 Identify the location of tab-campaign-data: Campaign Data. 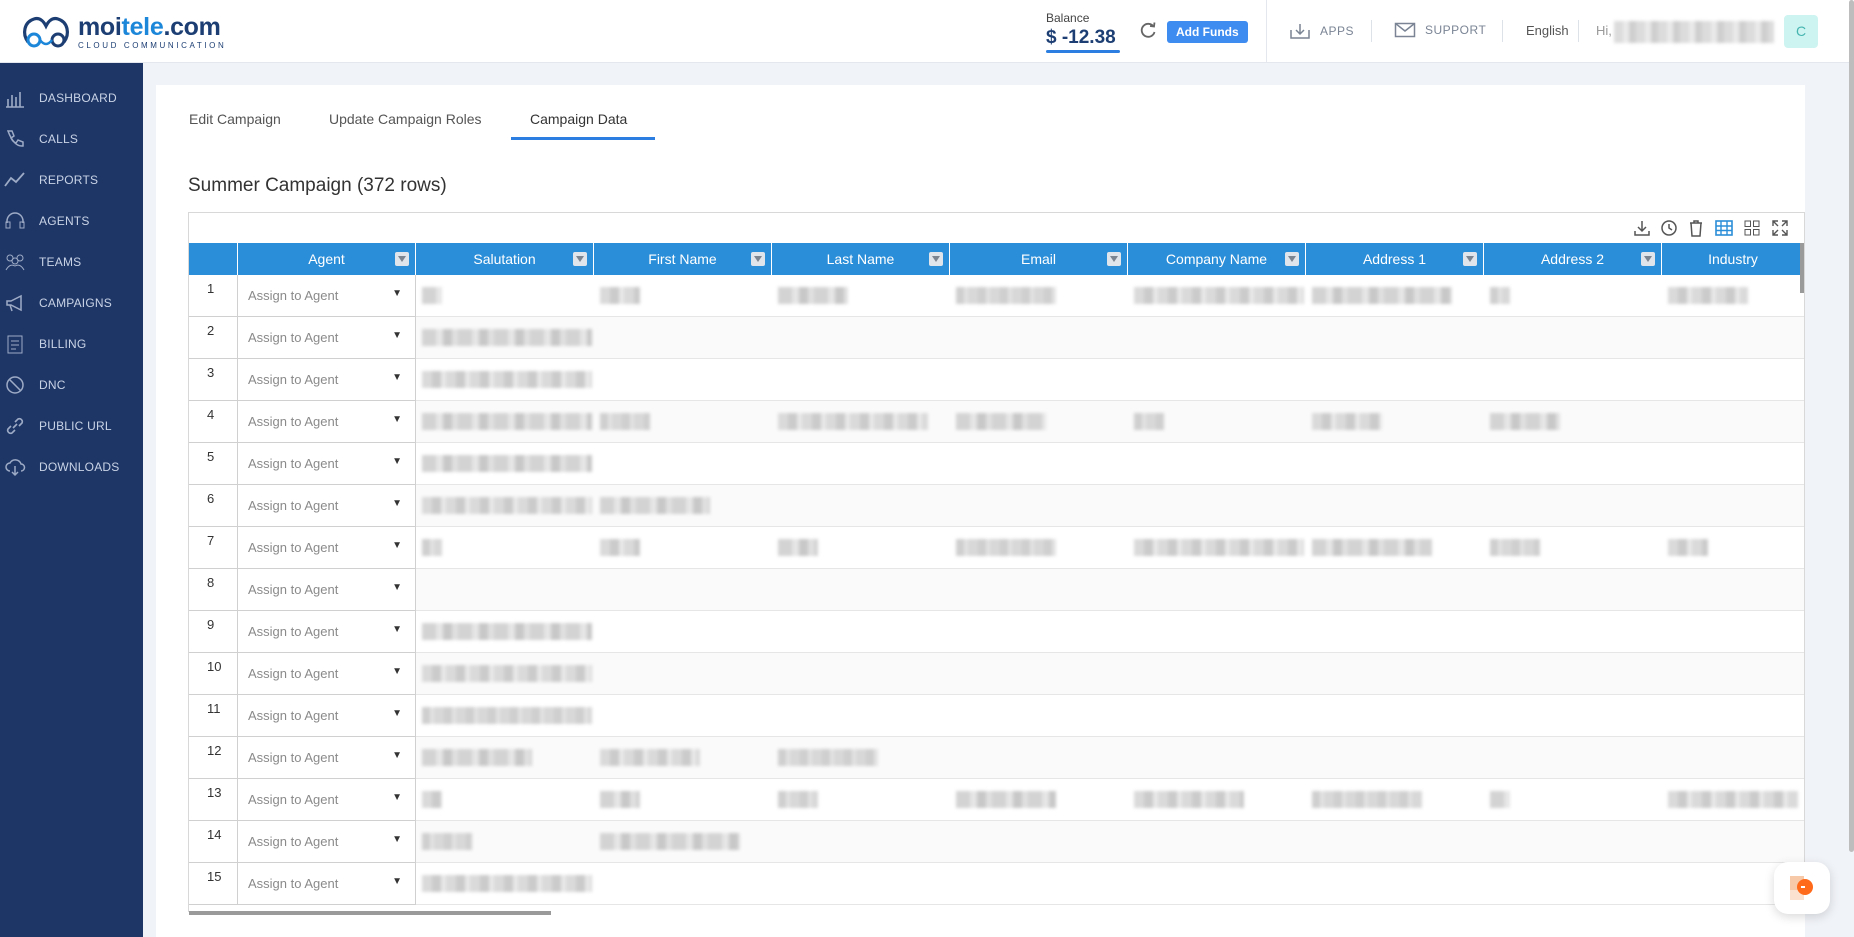
(578, 119).